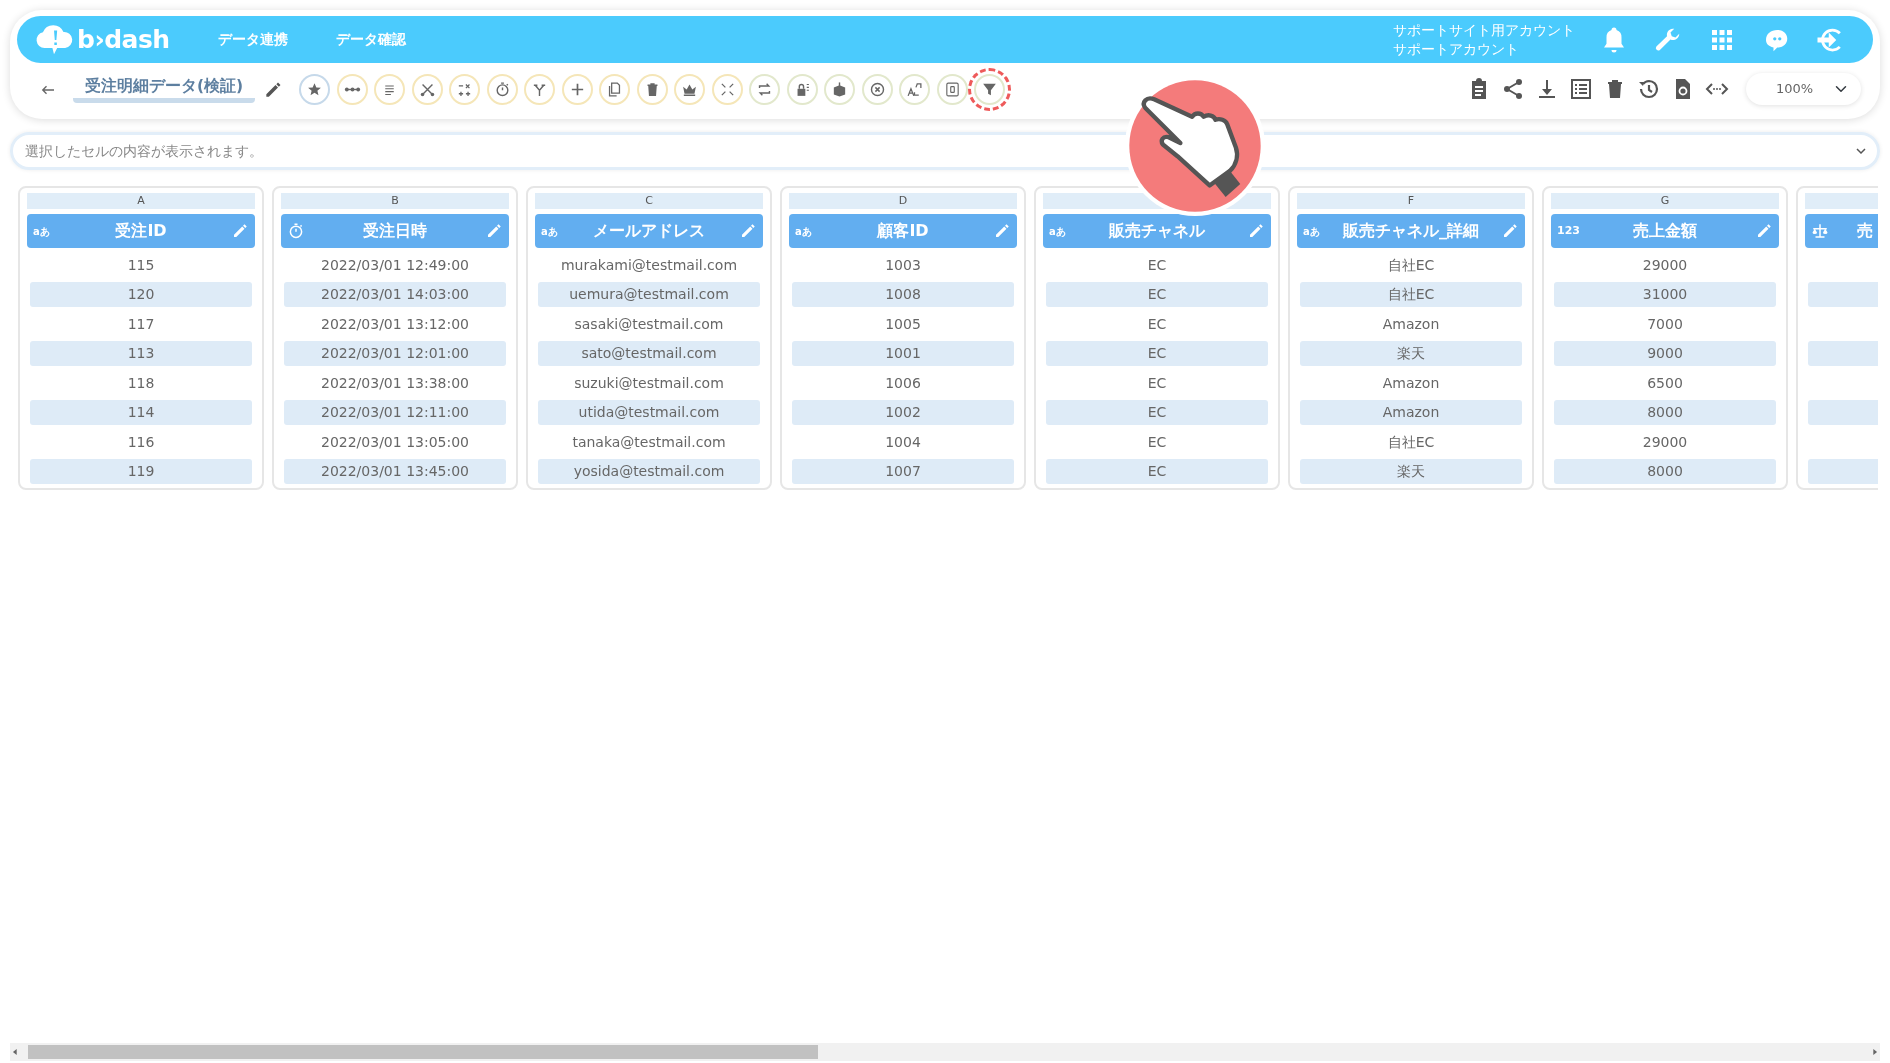  I want to click on horizontal-scrollbar, so click(945, 1052).